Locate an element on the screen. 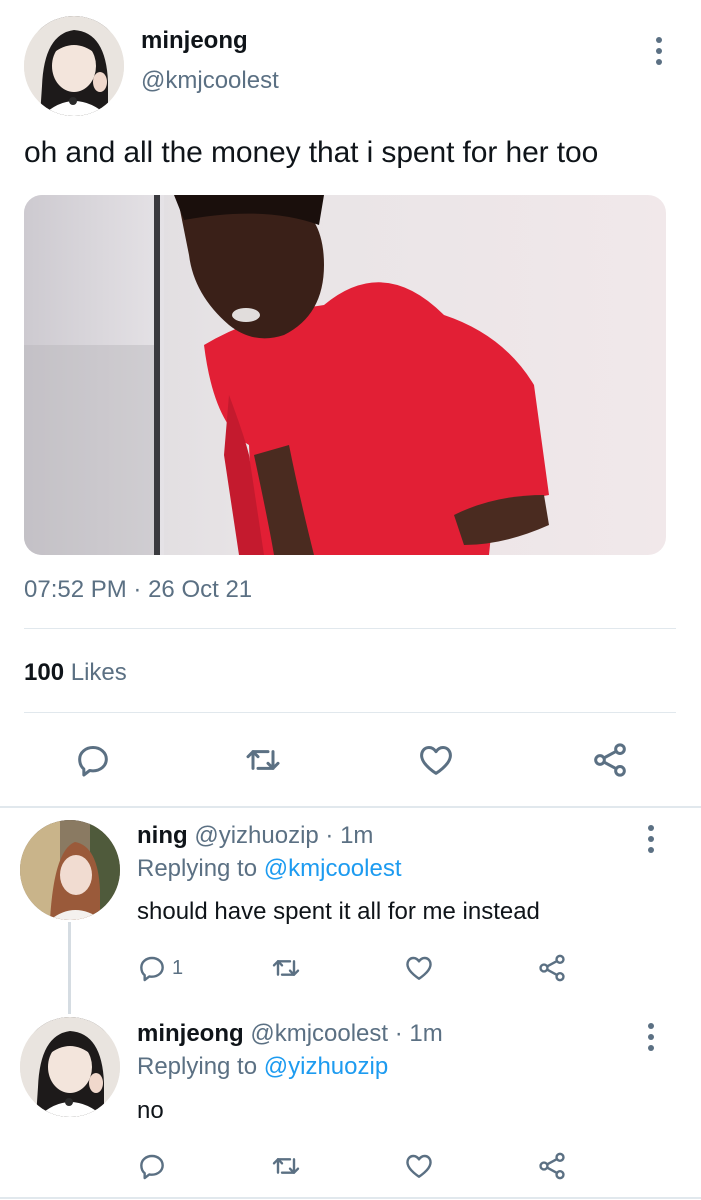 The image size is (701, 1200). thread-line is located at coordinates (69, 968).